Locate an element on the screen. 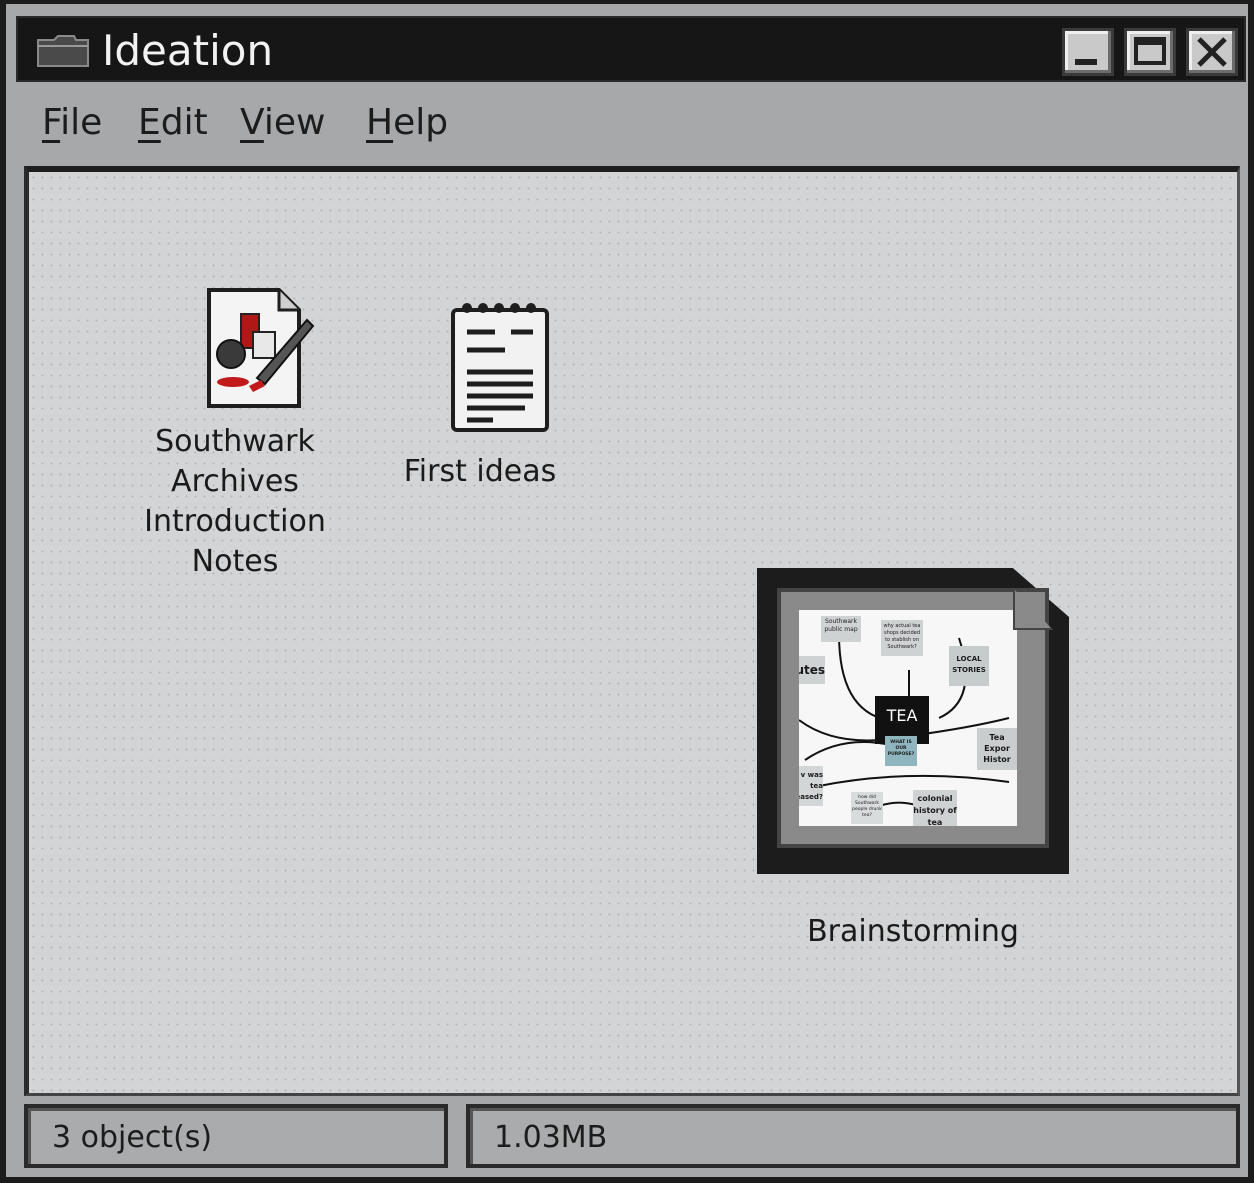  sticky-note: how did Southwark people drunk tea? is located at coordinates (867, 808).